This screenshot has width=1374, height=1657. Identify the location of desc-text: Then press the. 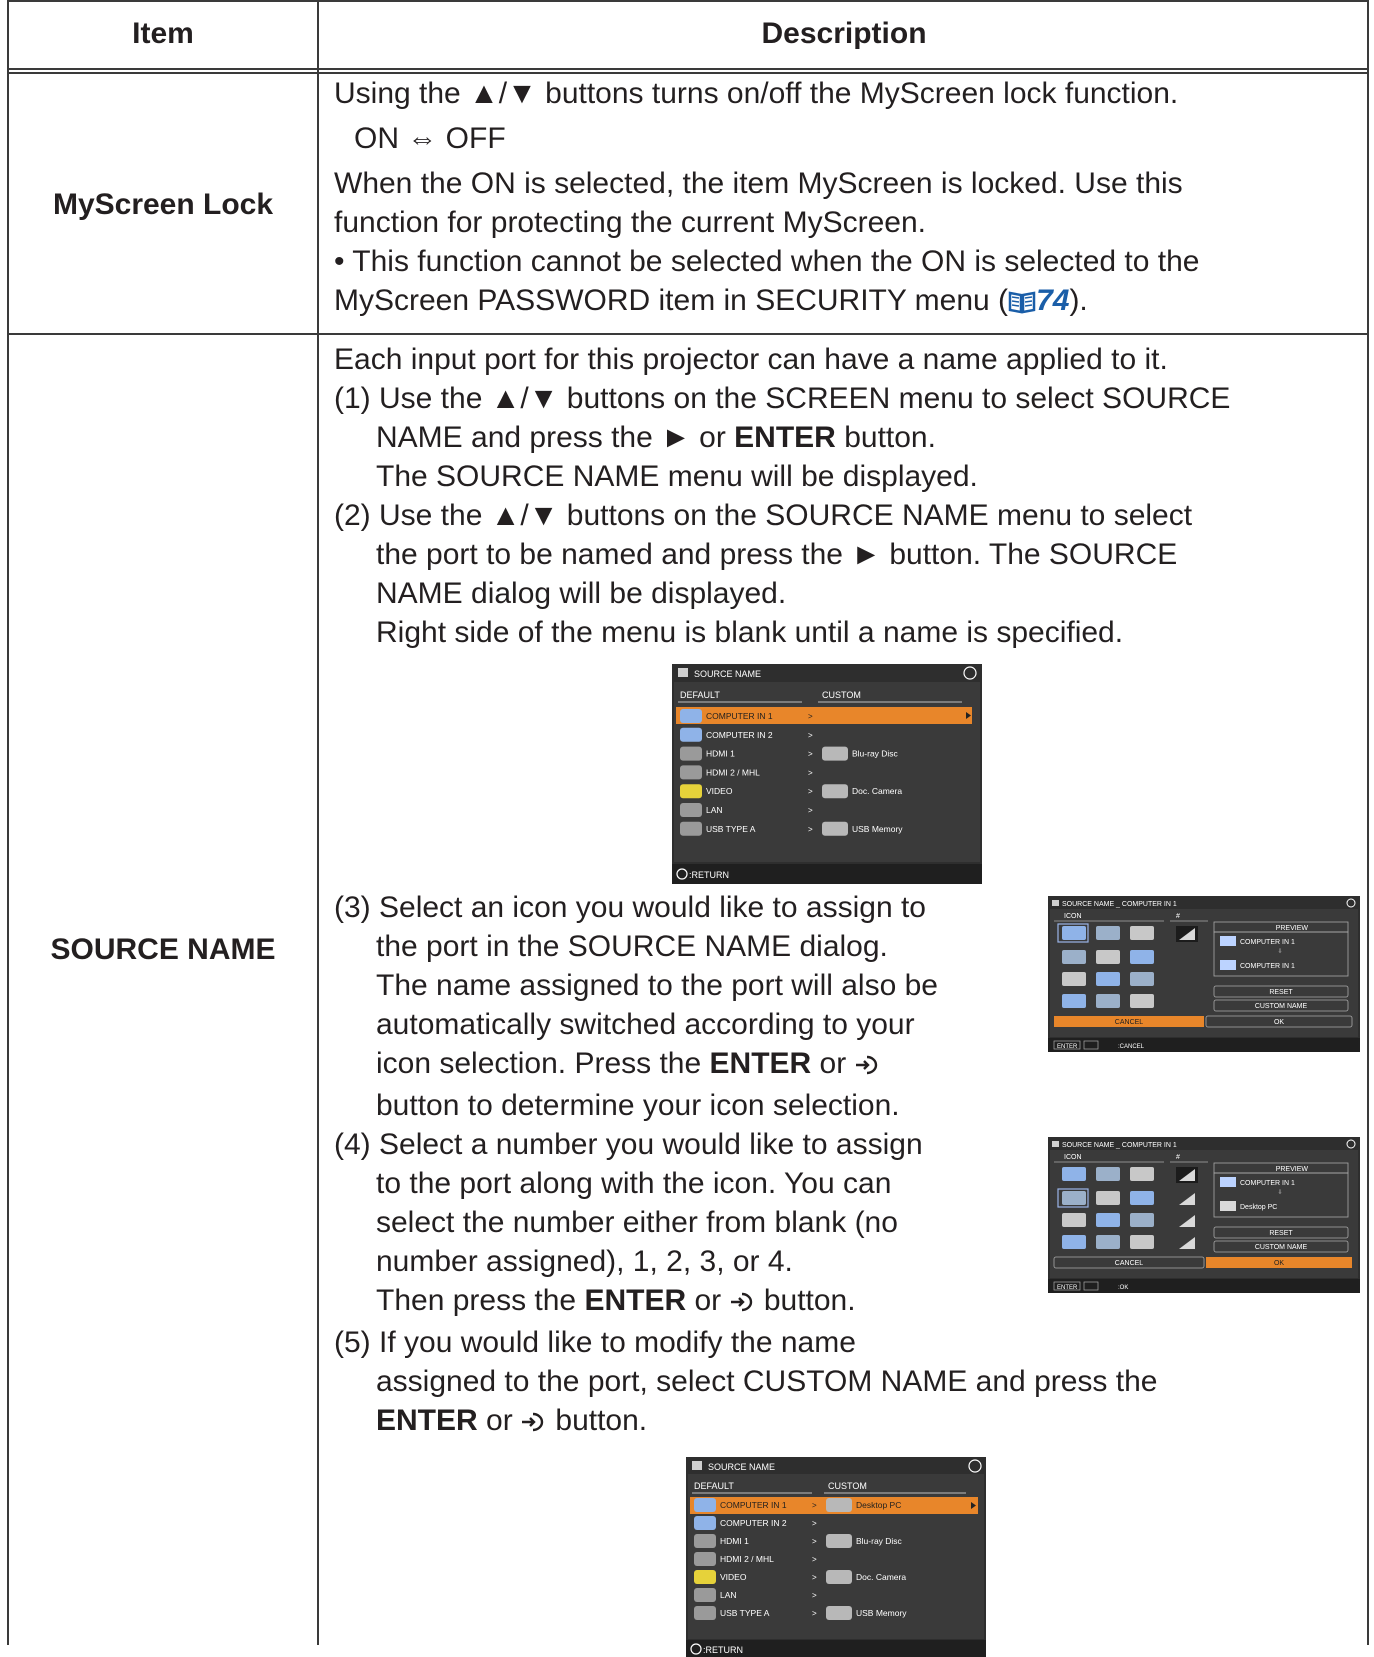
(480, 1300).